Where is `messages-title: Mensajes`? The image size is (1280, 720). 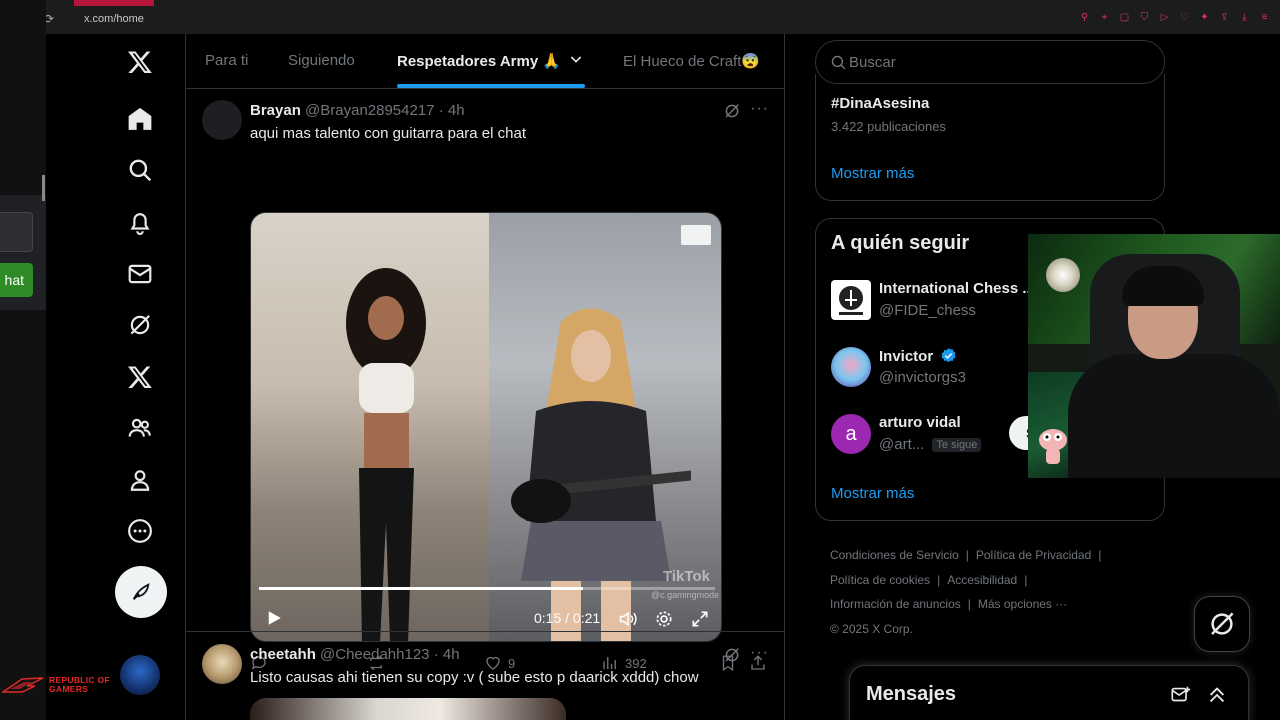 messages-title: Mensajes is located at coordinates (911, 694).